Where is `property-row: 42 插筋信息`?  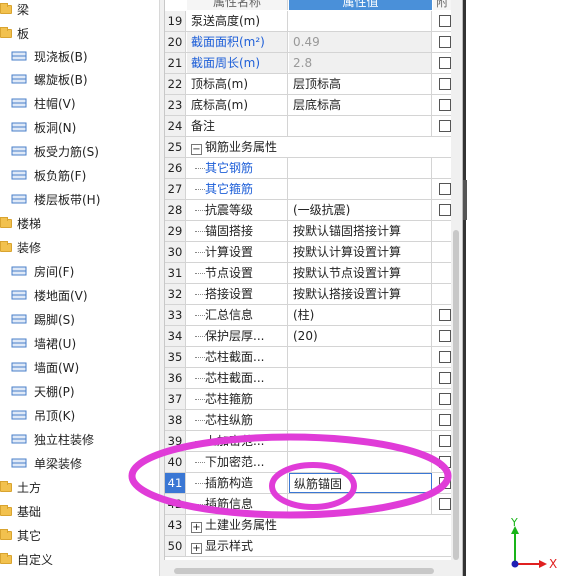 property-row: 42 插筋信息 is located at coordinates (310, 504).